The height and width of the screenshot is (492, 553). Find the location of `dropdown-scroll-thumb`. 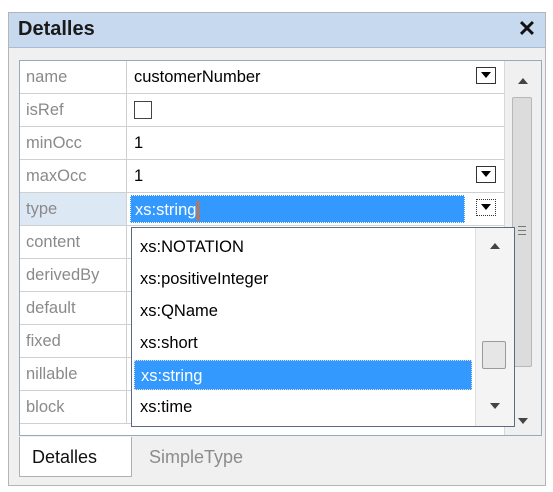

dropdown-scroll-thumb is located at coordinates (494, 355).